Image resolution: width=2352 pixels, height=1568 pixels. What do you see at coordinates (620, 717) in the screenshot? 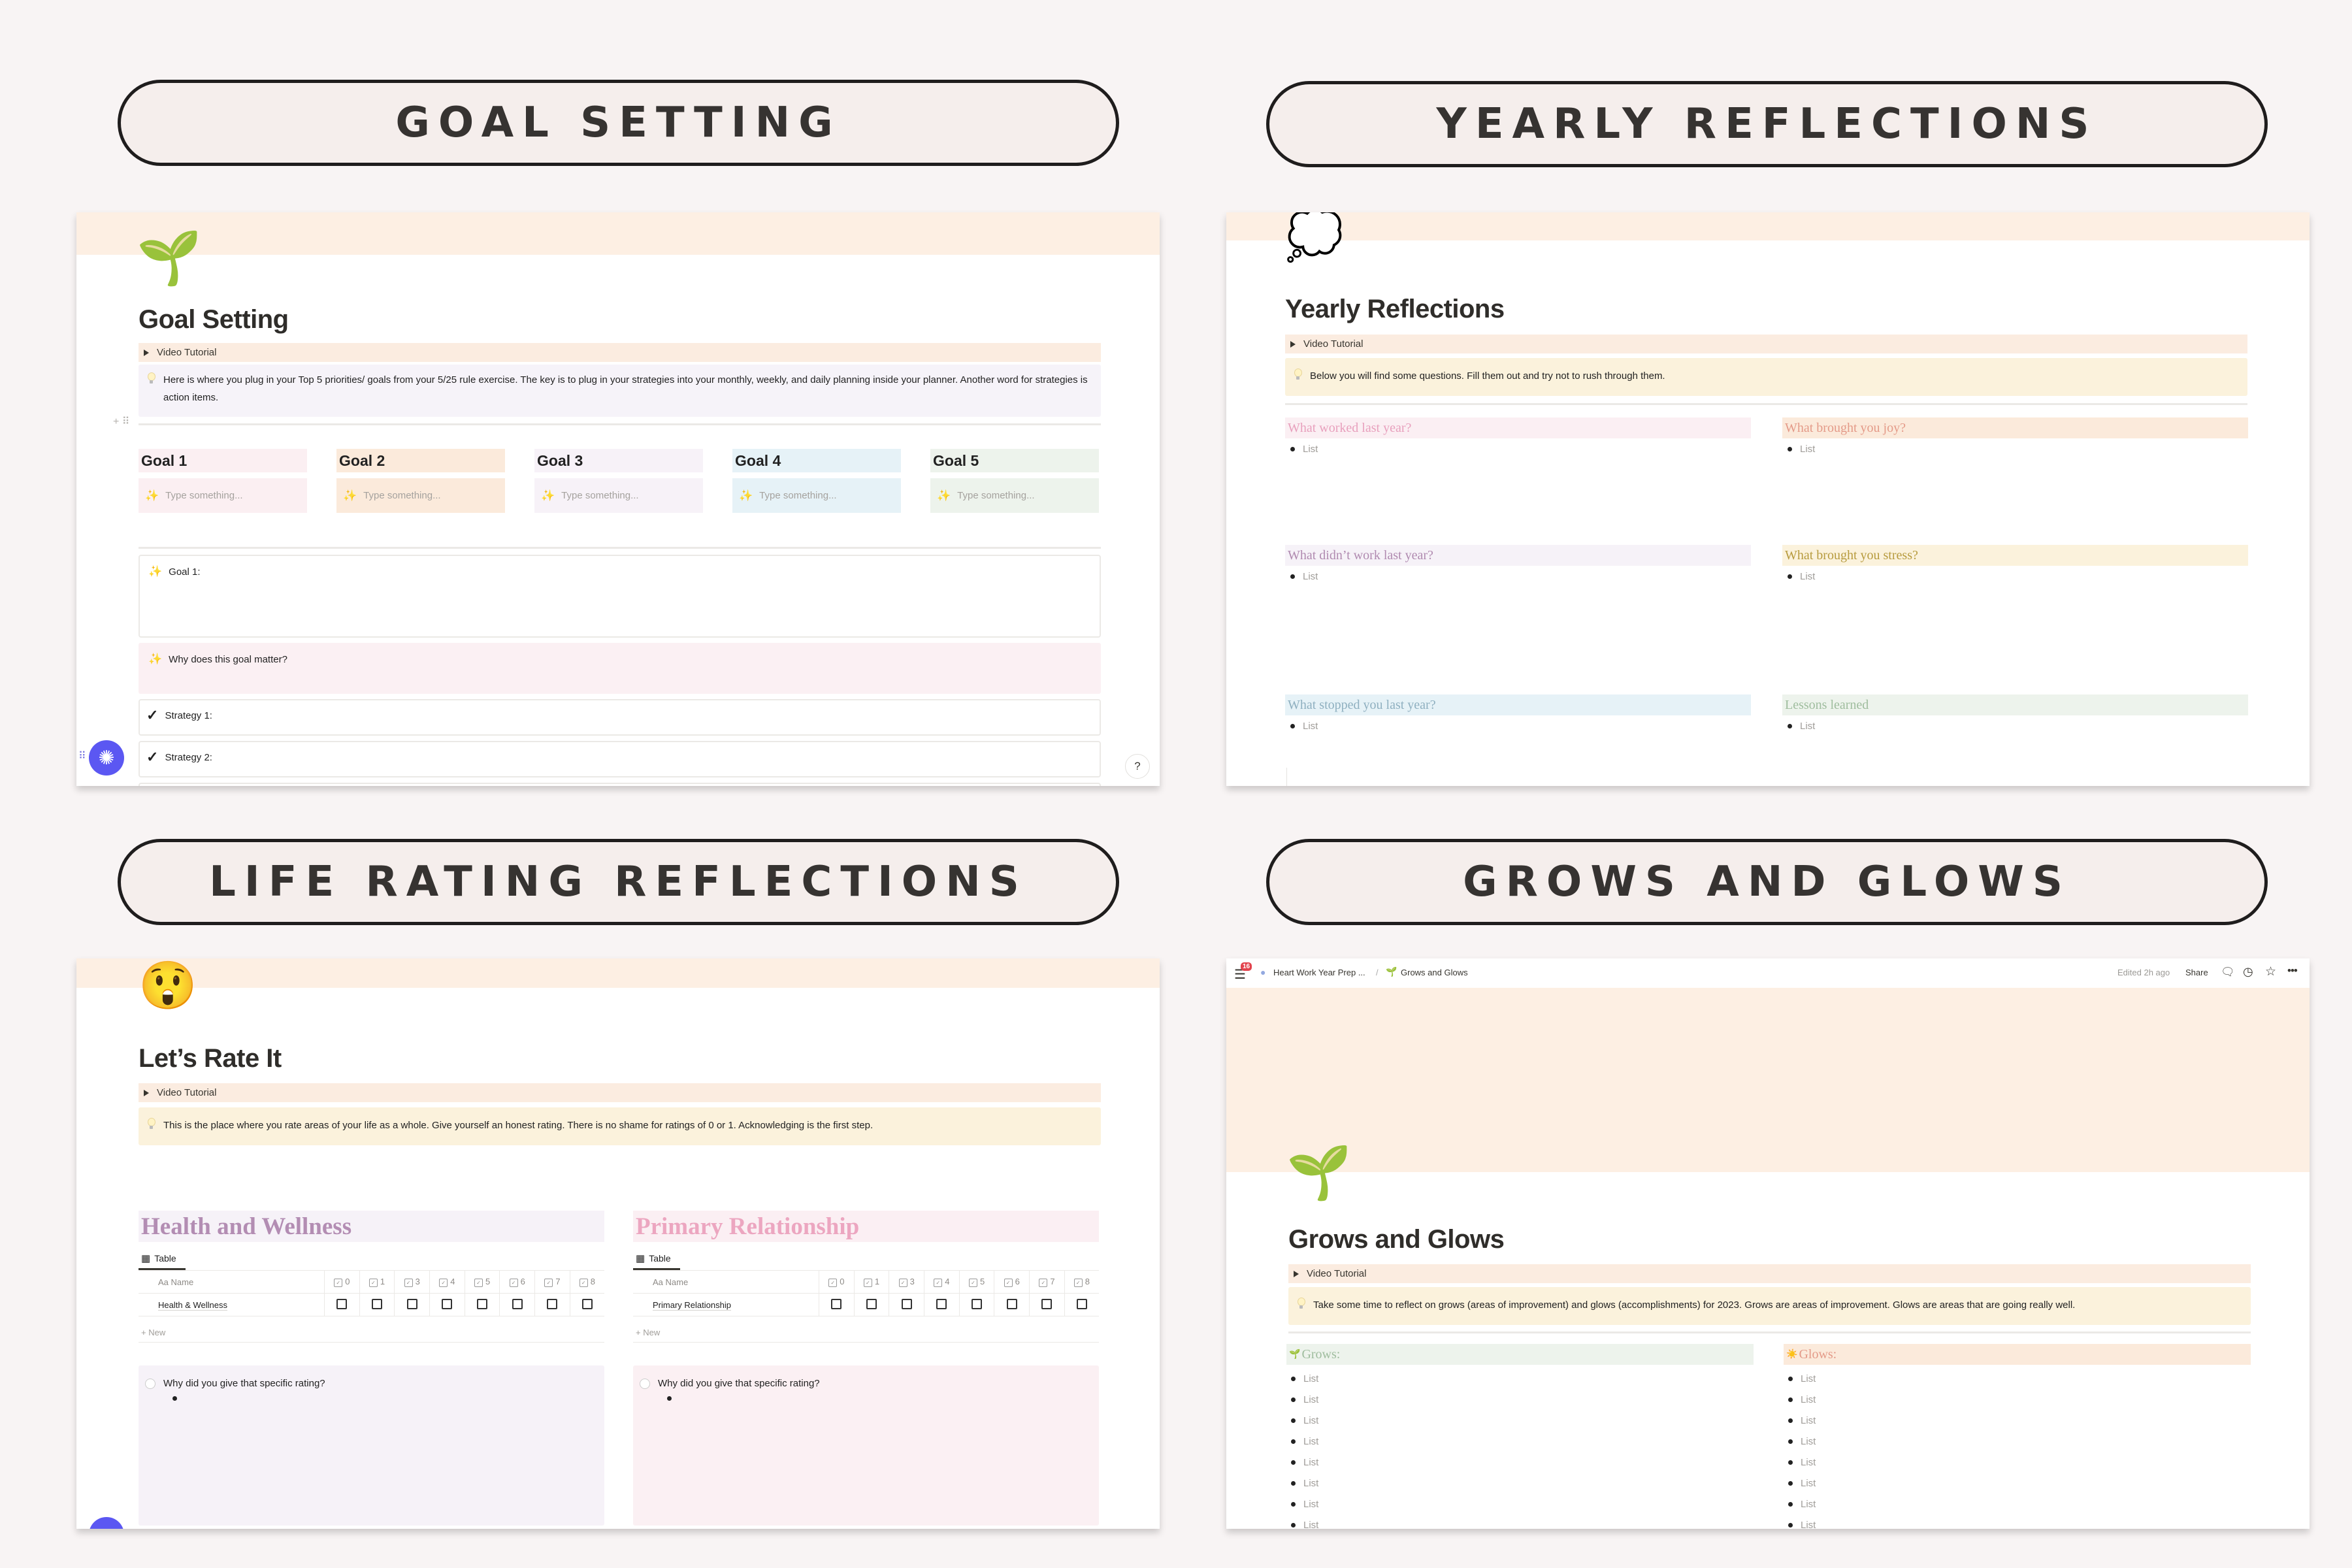
I see `strategy-1-block` at bounding box center [620, 717].